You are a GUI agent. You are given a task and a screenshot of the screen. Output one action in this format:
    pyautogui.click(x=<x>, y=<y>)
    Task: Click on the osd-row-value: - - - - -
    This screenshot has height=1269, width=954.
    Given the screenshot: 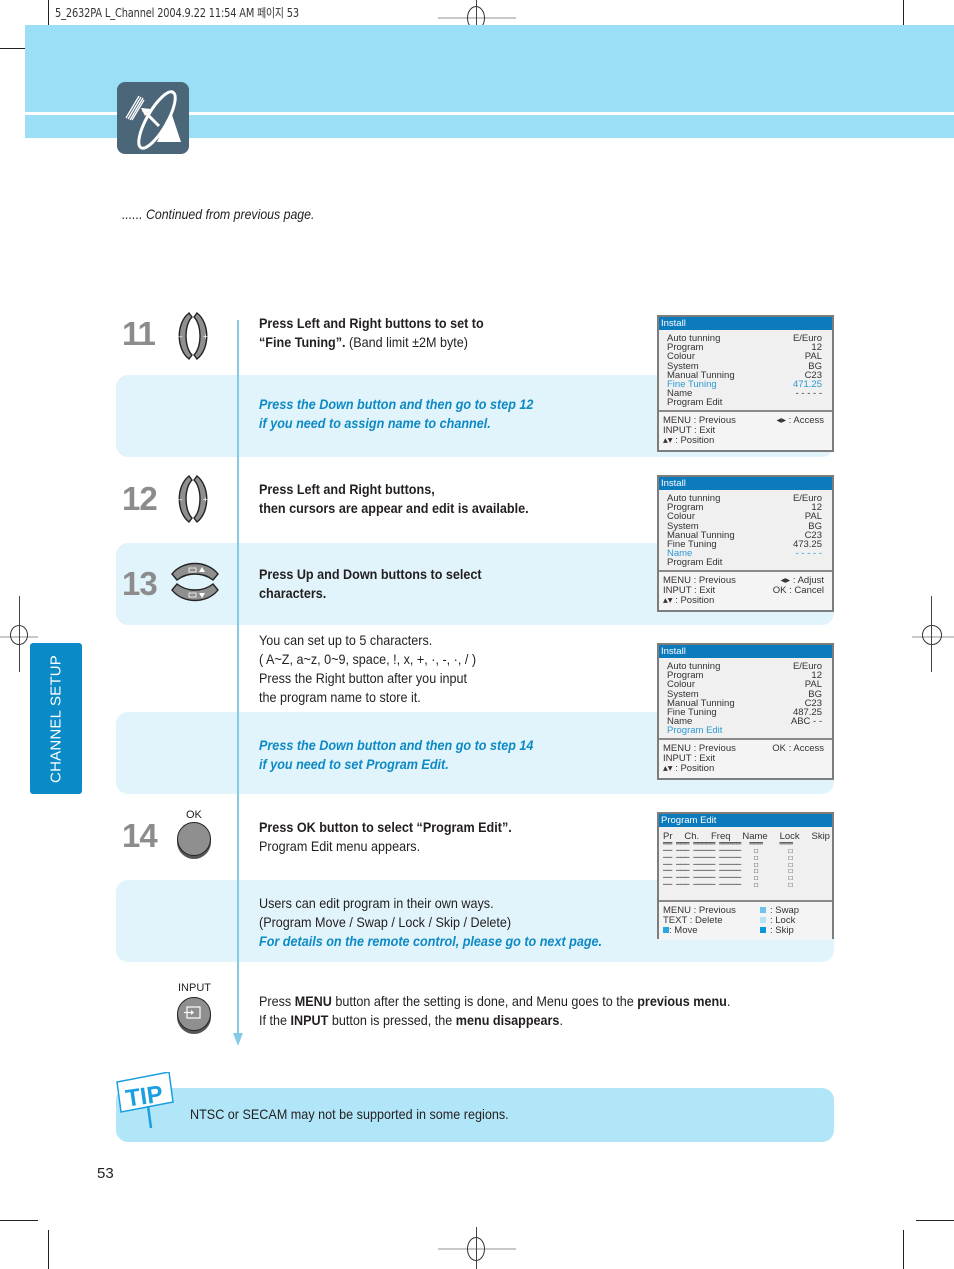 What is the action you would take?
    pyautogui.click(x=808, y=394)
    